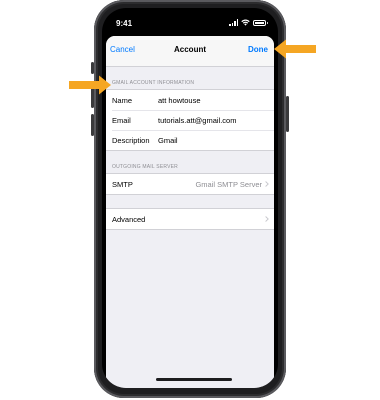 The image size is (380, 400). Describe the element at coordinates (92, 125) in the screenshot. I see `volume-down-button` at that location.